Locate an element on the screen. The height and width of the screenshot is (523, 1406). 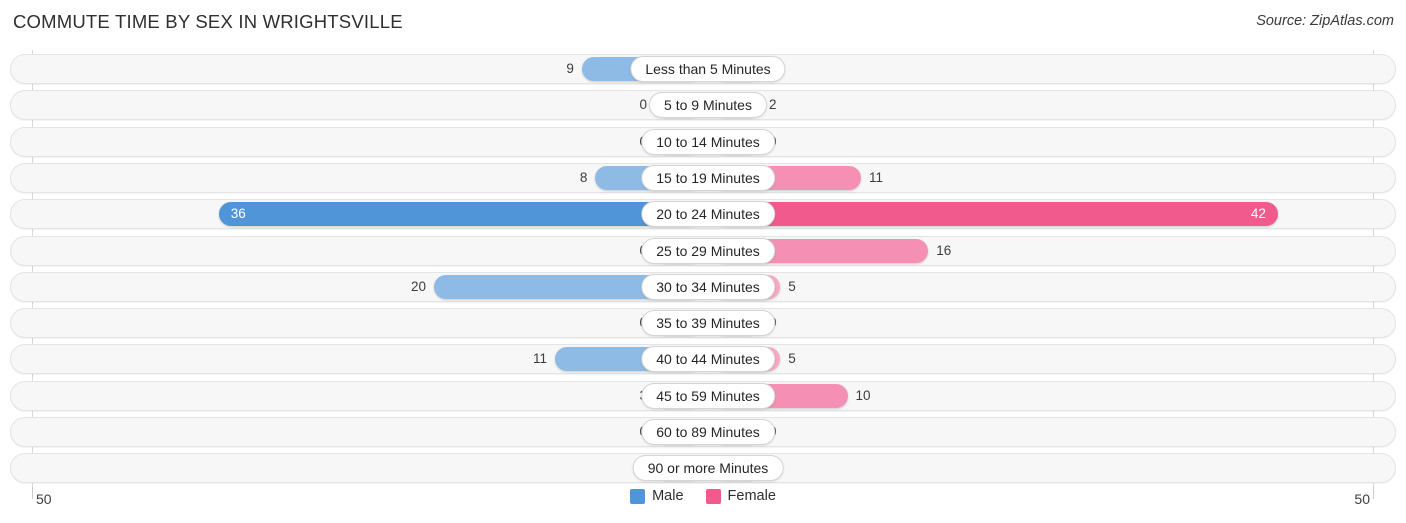
chart-row: 31045 to 59 Minutes is located at coordinates (703, 395).